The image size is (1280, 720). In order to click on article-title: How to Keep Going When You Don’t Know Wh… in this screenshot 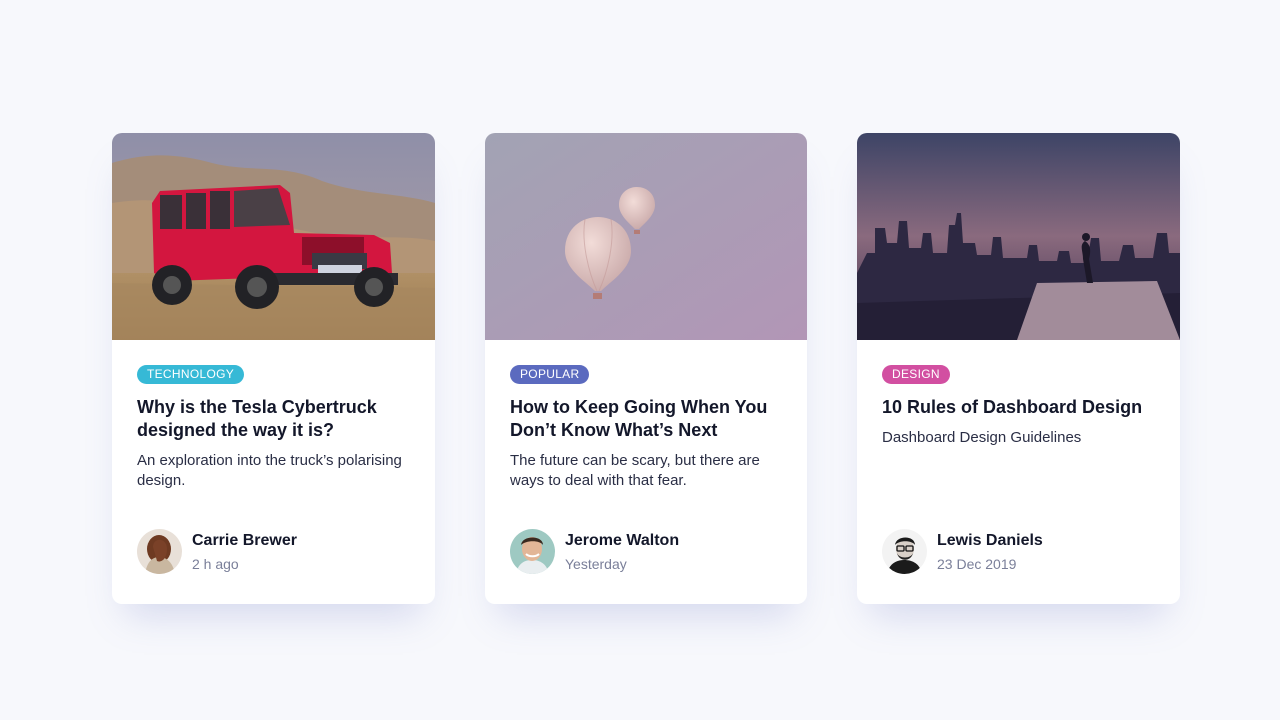, I will do `click(648, 419)`.